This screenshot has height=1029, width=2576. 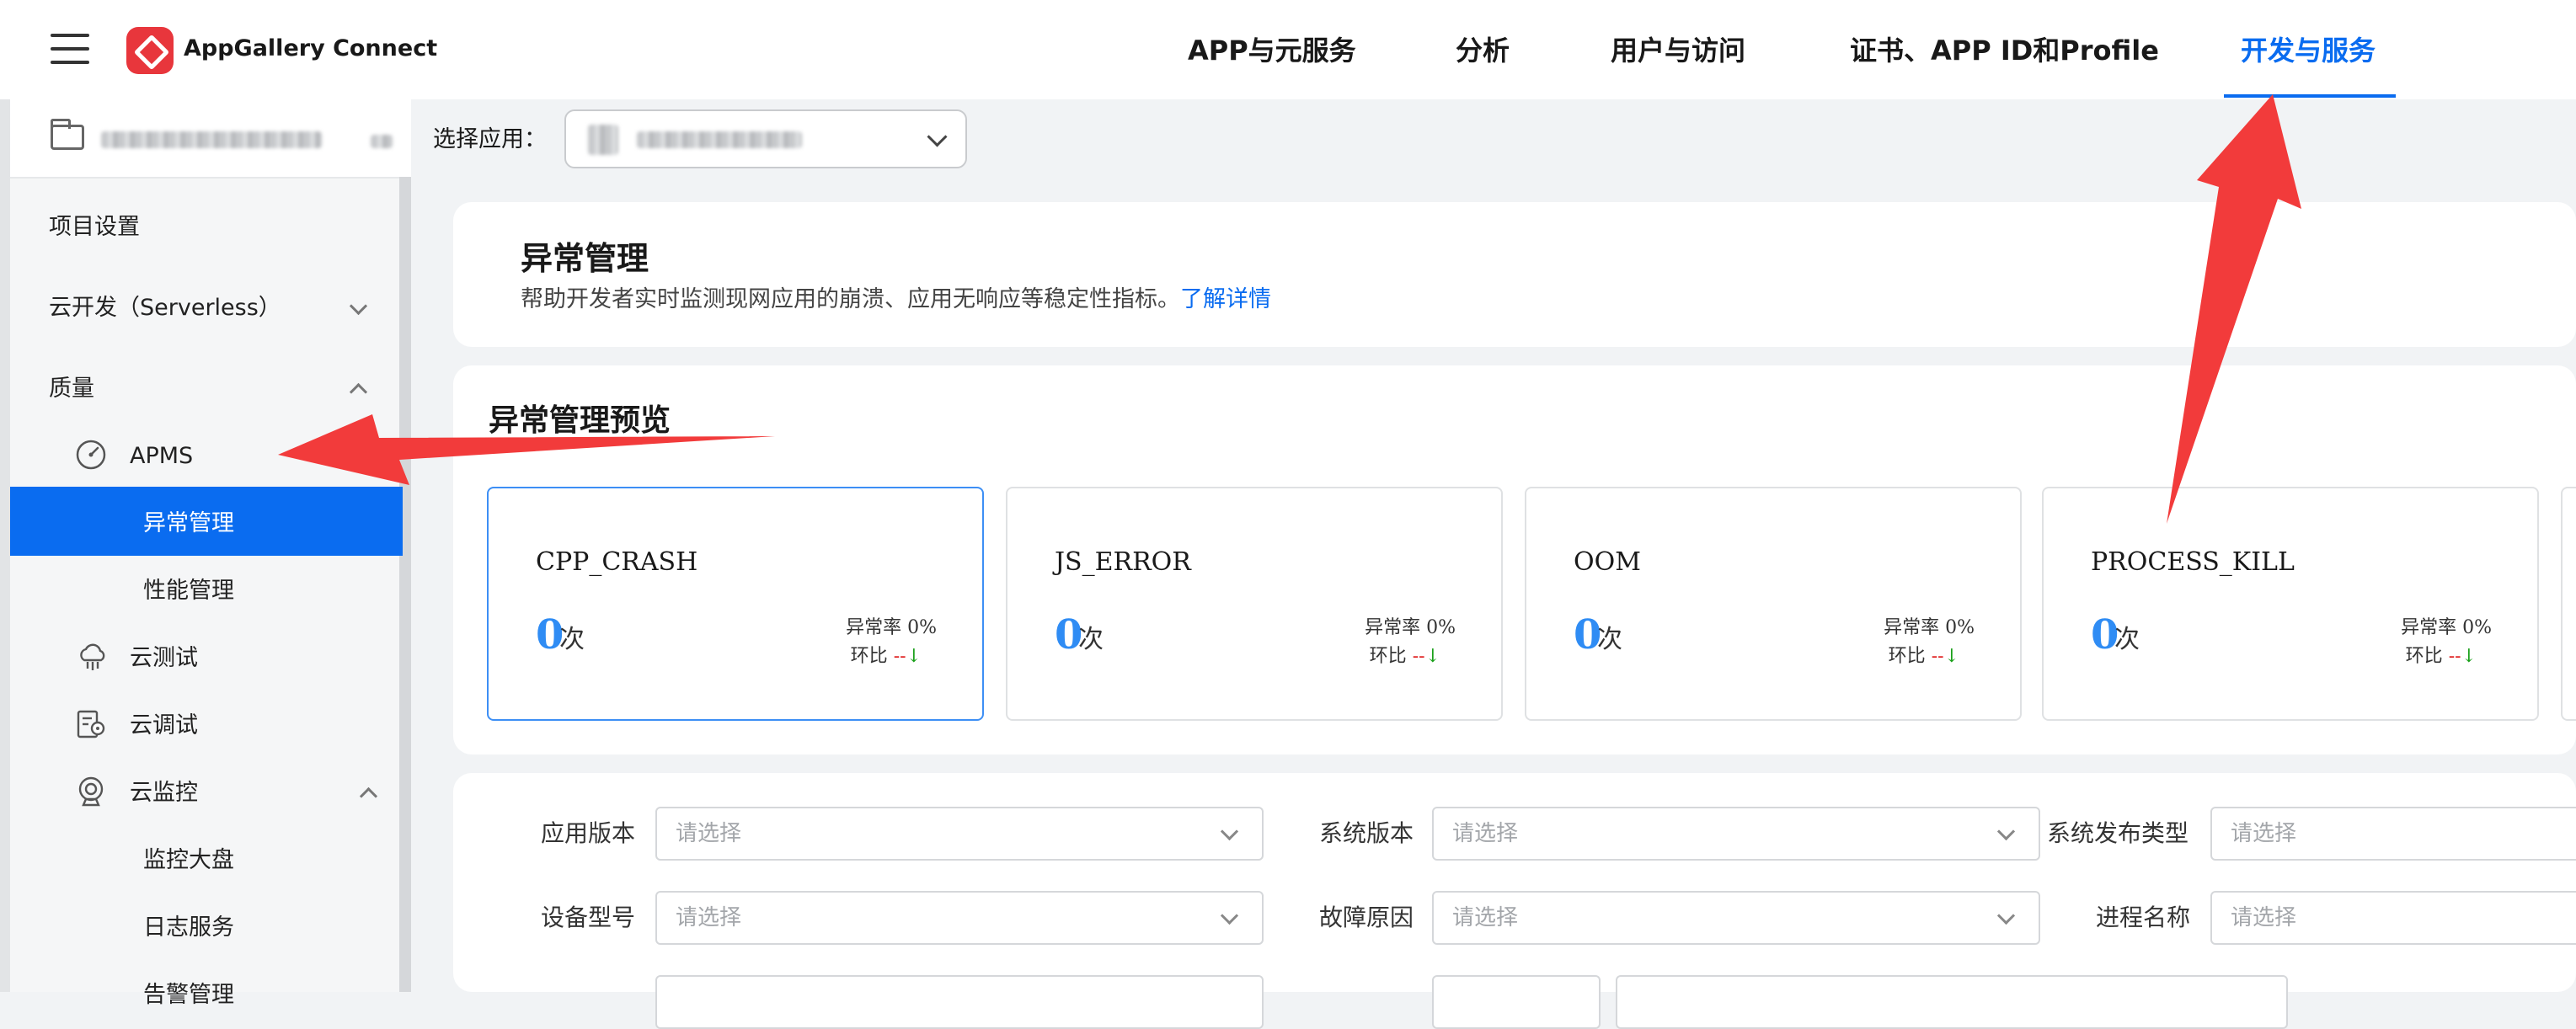 I want to click on filter-device-model: 请选择, so click(x=959, y=918).